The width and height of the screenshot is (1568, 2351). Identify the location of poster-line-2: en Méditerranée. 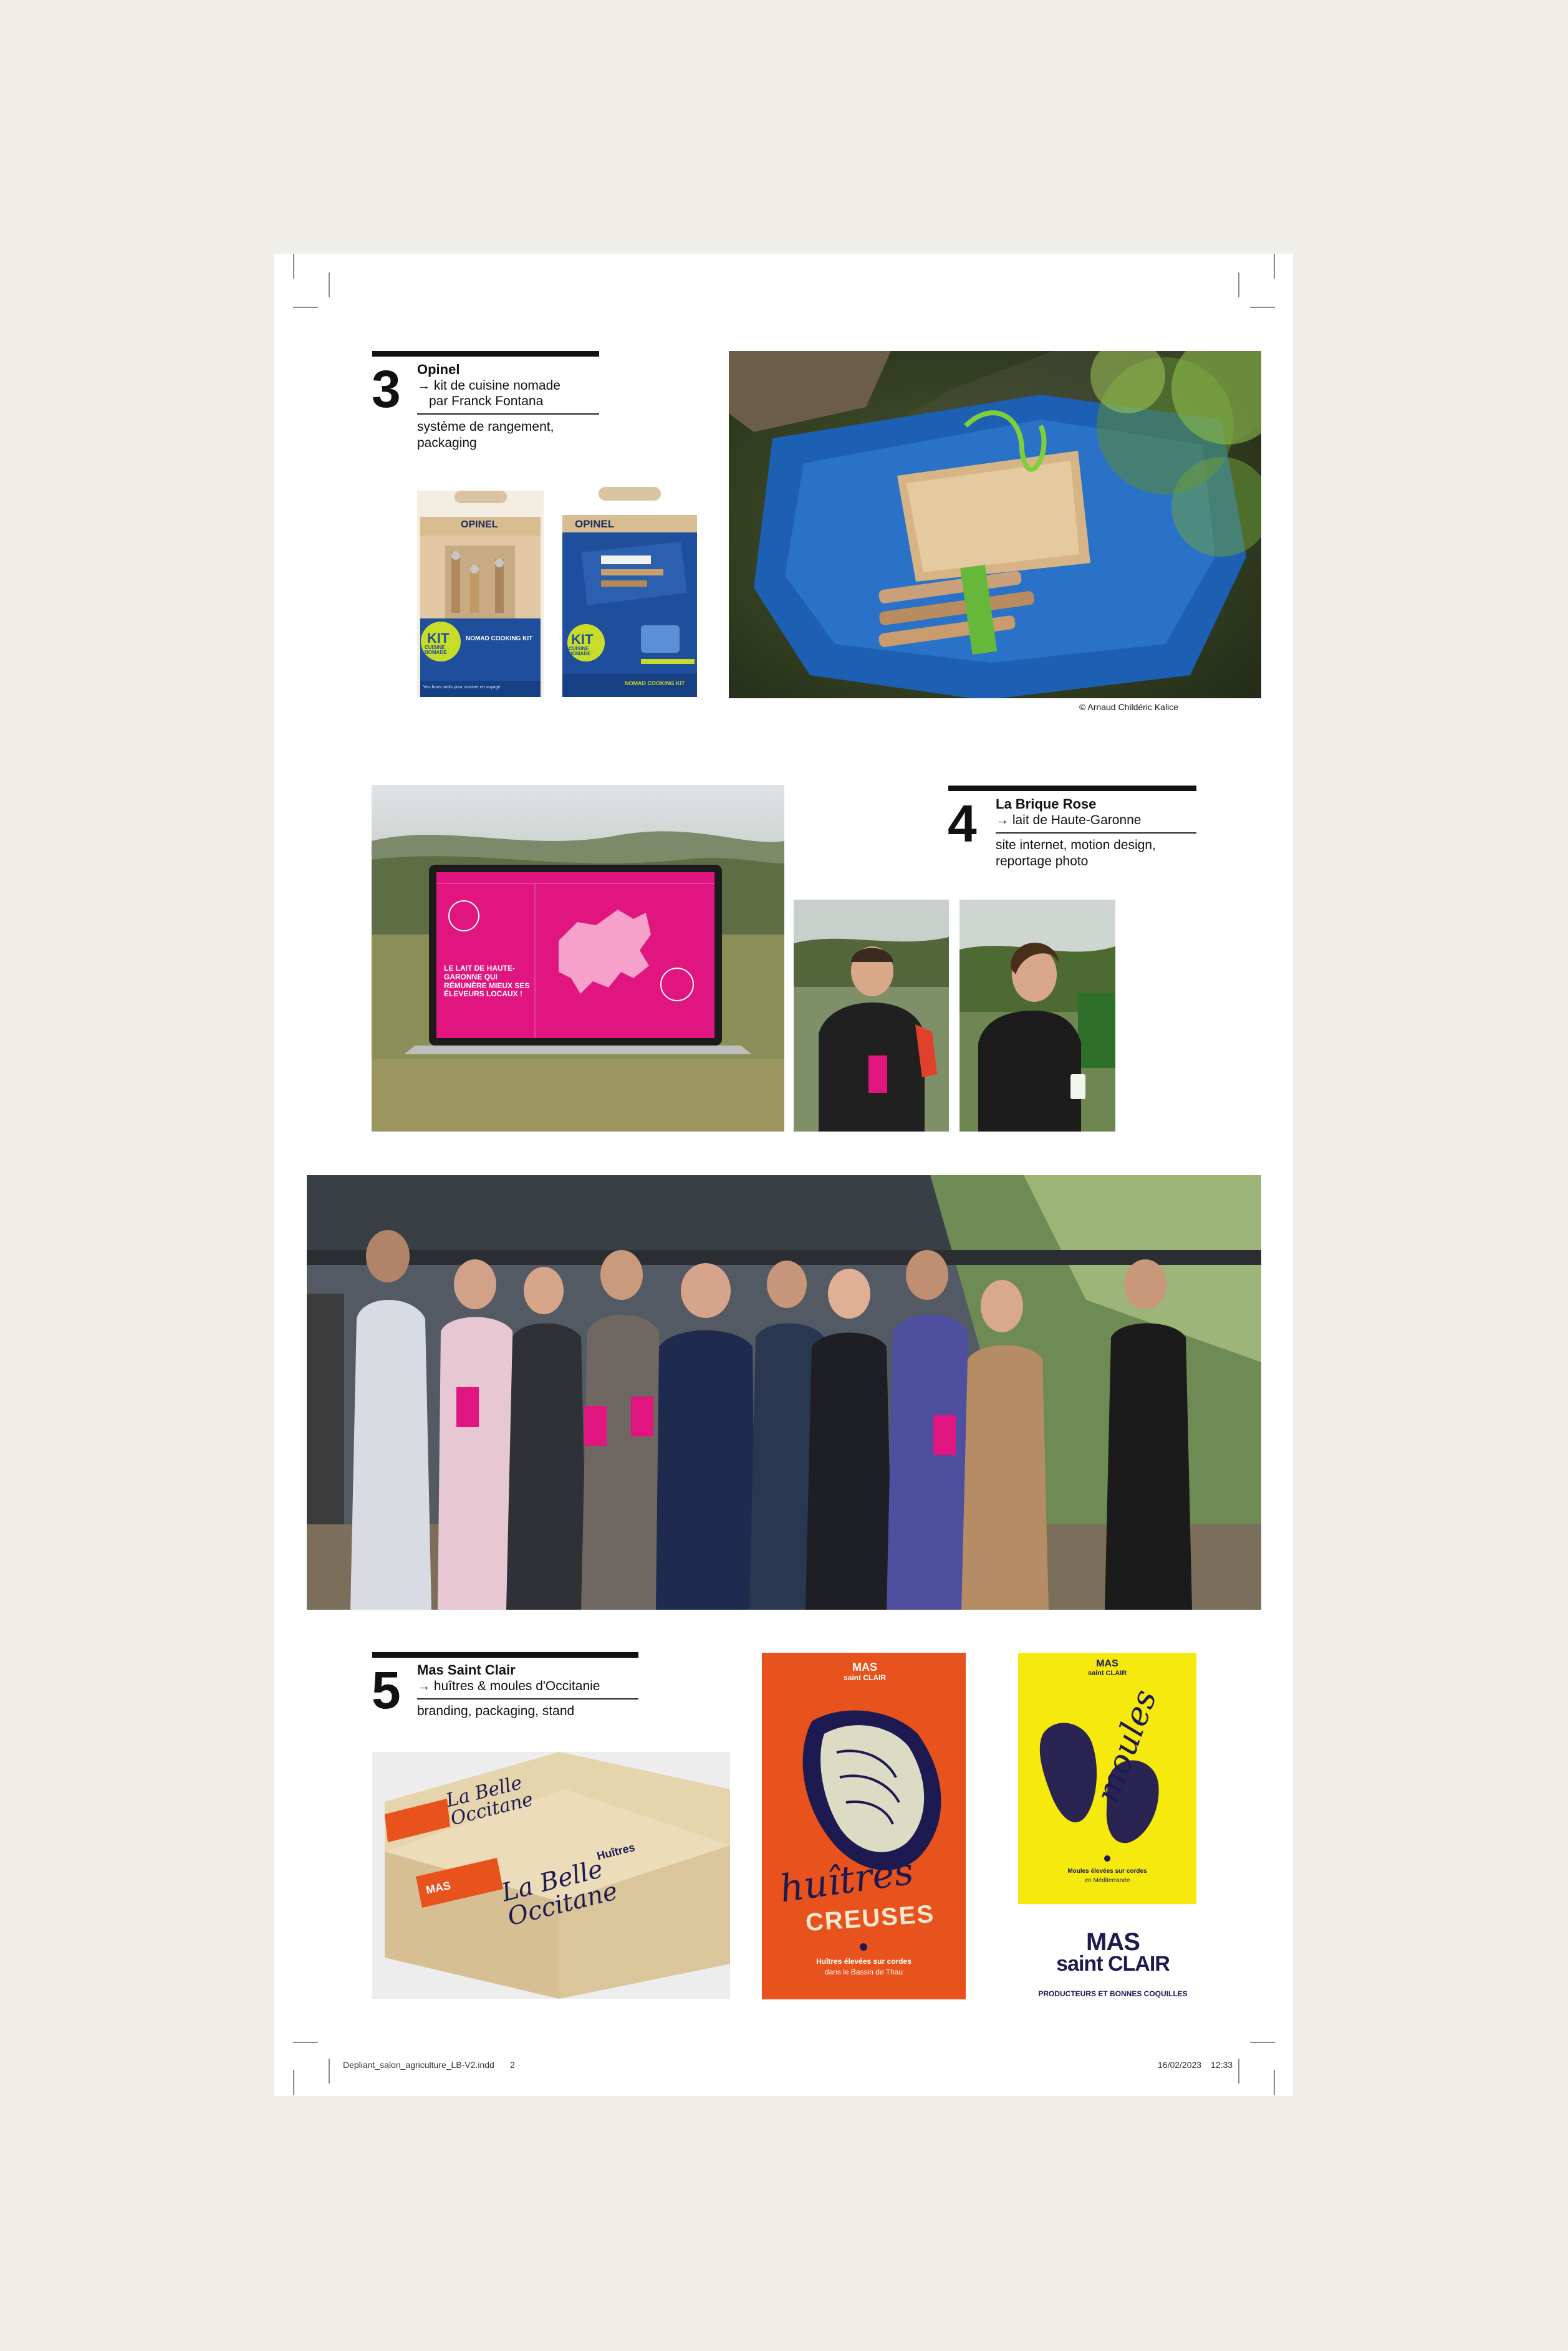
(1107, 1881).